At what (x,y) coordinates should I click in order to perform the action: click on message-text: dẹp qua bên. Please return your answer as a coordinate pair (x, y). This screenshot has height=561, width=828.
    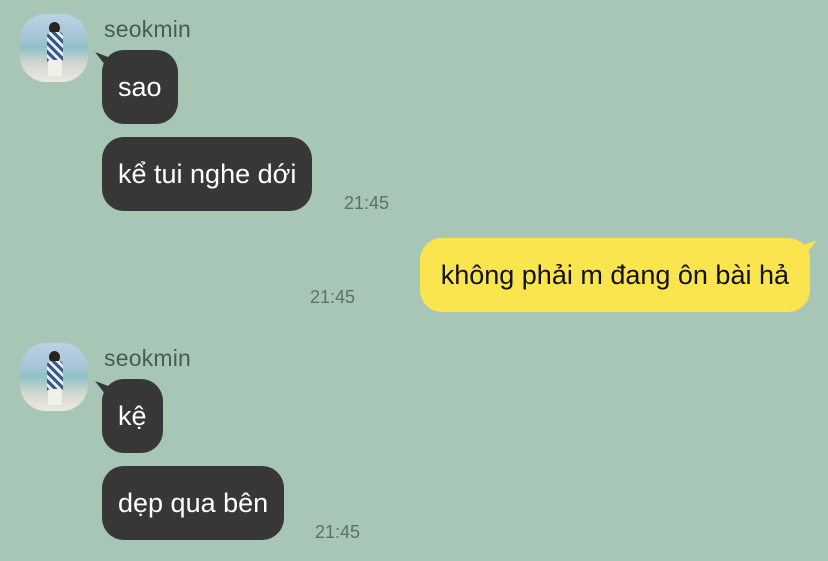
    Looking at the image, I should click on (193, 502).